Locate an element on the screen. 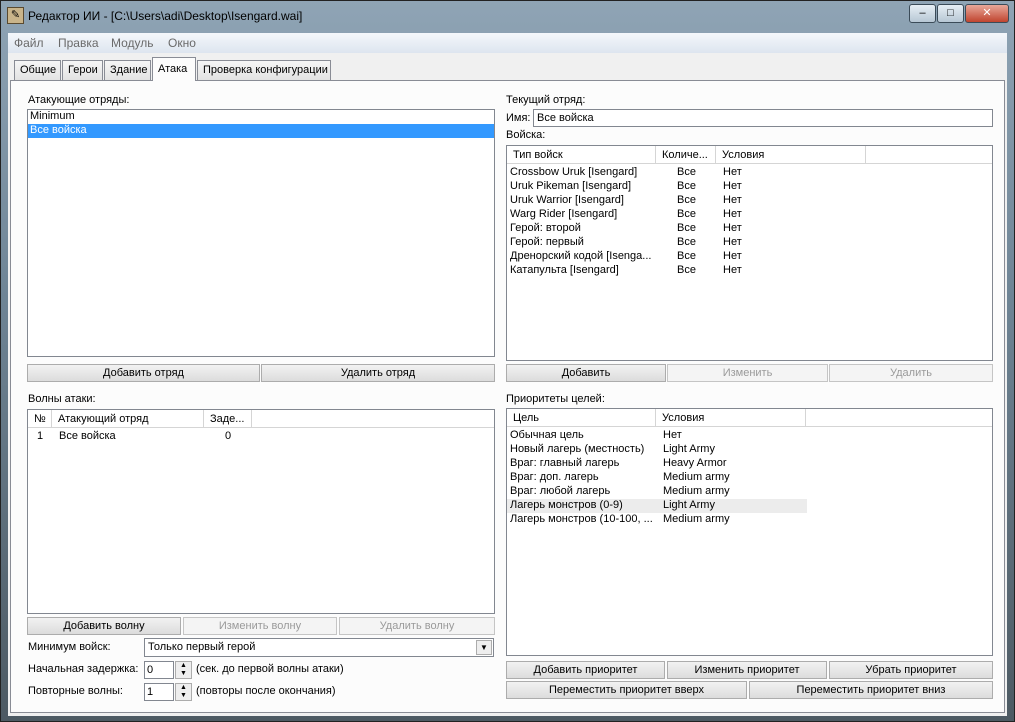  wave-delay: 0 is located at coordinates (228, 436).